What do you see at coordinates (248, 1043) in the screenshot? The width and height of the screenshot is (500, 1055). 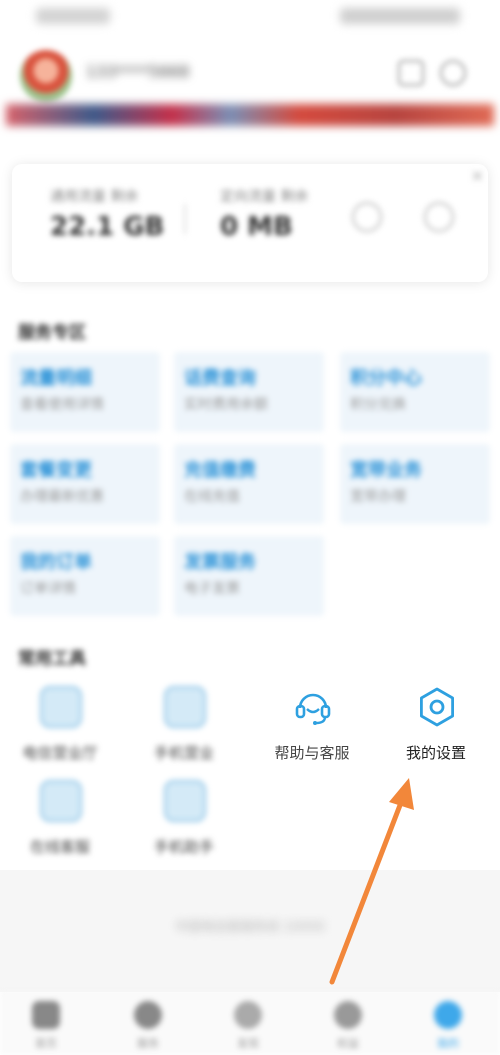 I see `tab-label: 发现` at bounding box center [248, 1043].